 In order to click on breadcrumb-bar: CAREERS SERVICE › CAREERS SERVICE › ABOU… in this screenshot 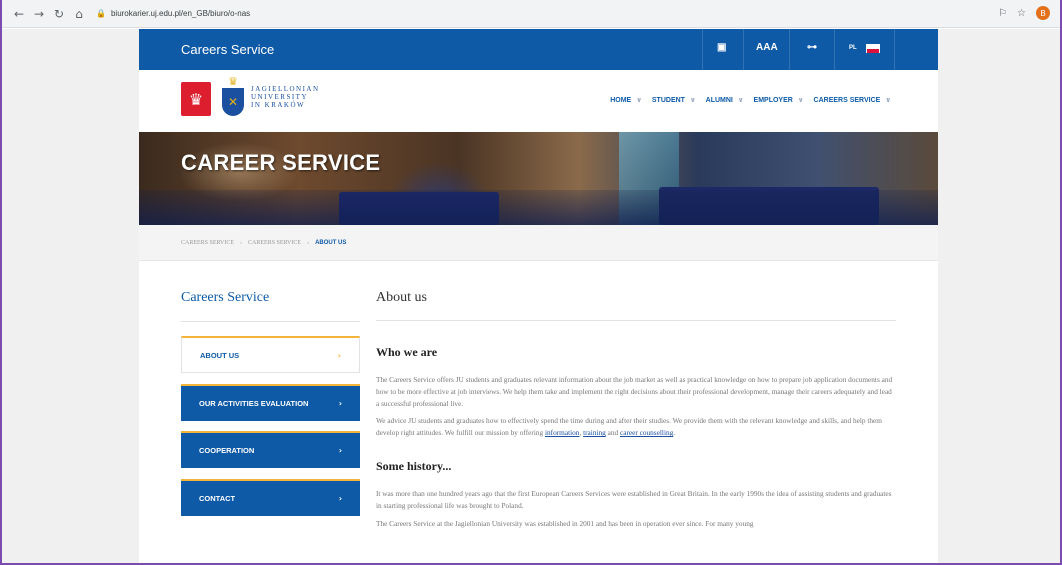, I will do `click(538, 243)`.